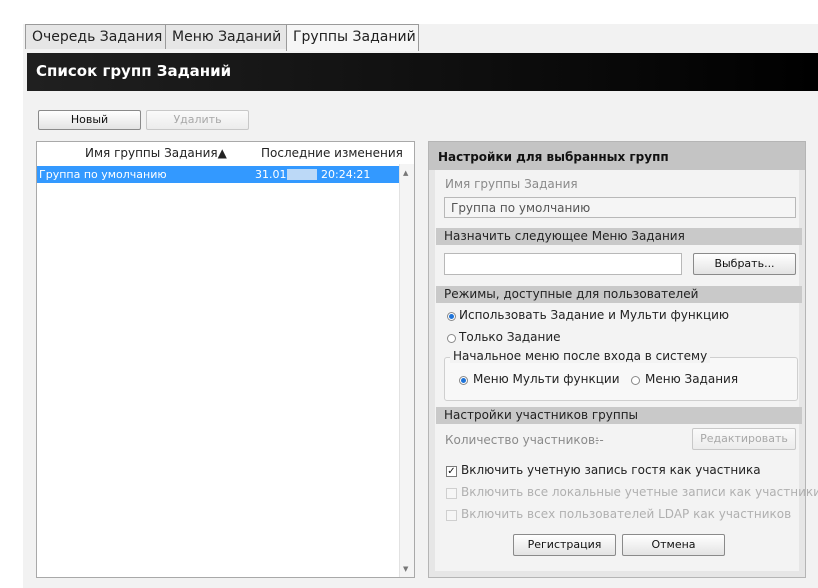 The image size is (818, 588). I want to click on column-header-modified: Последние изменения, so click(332, 153).